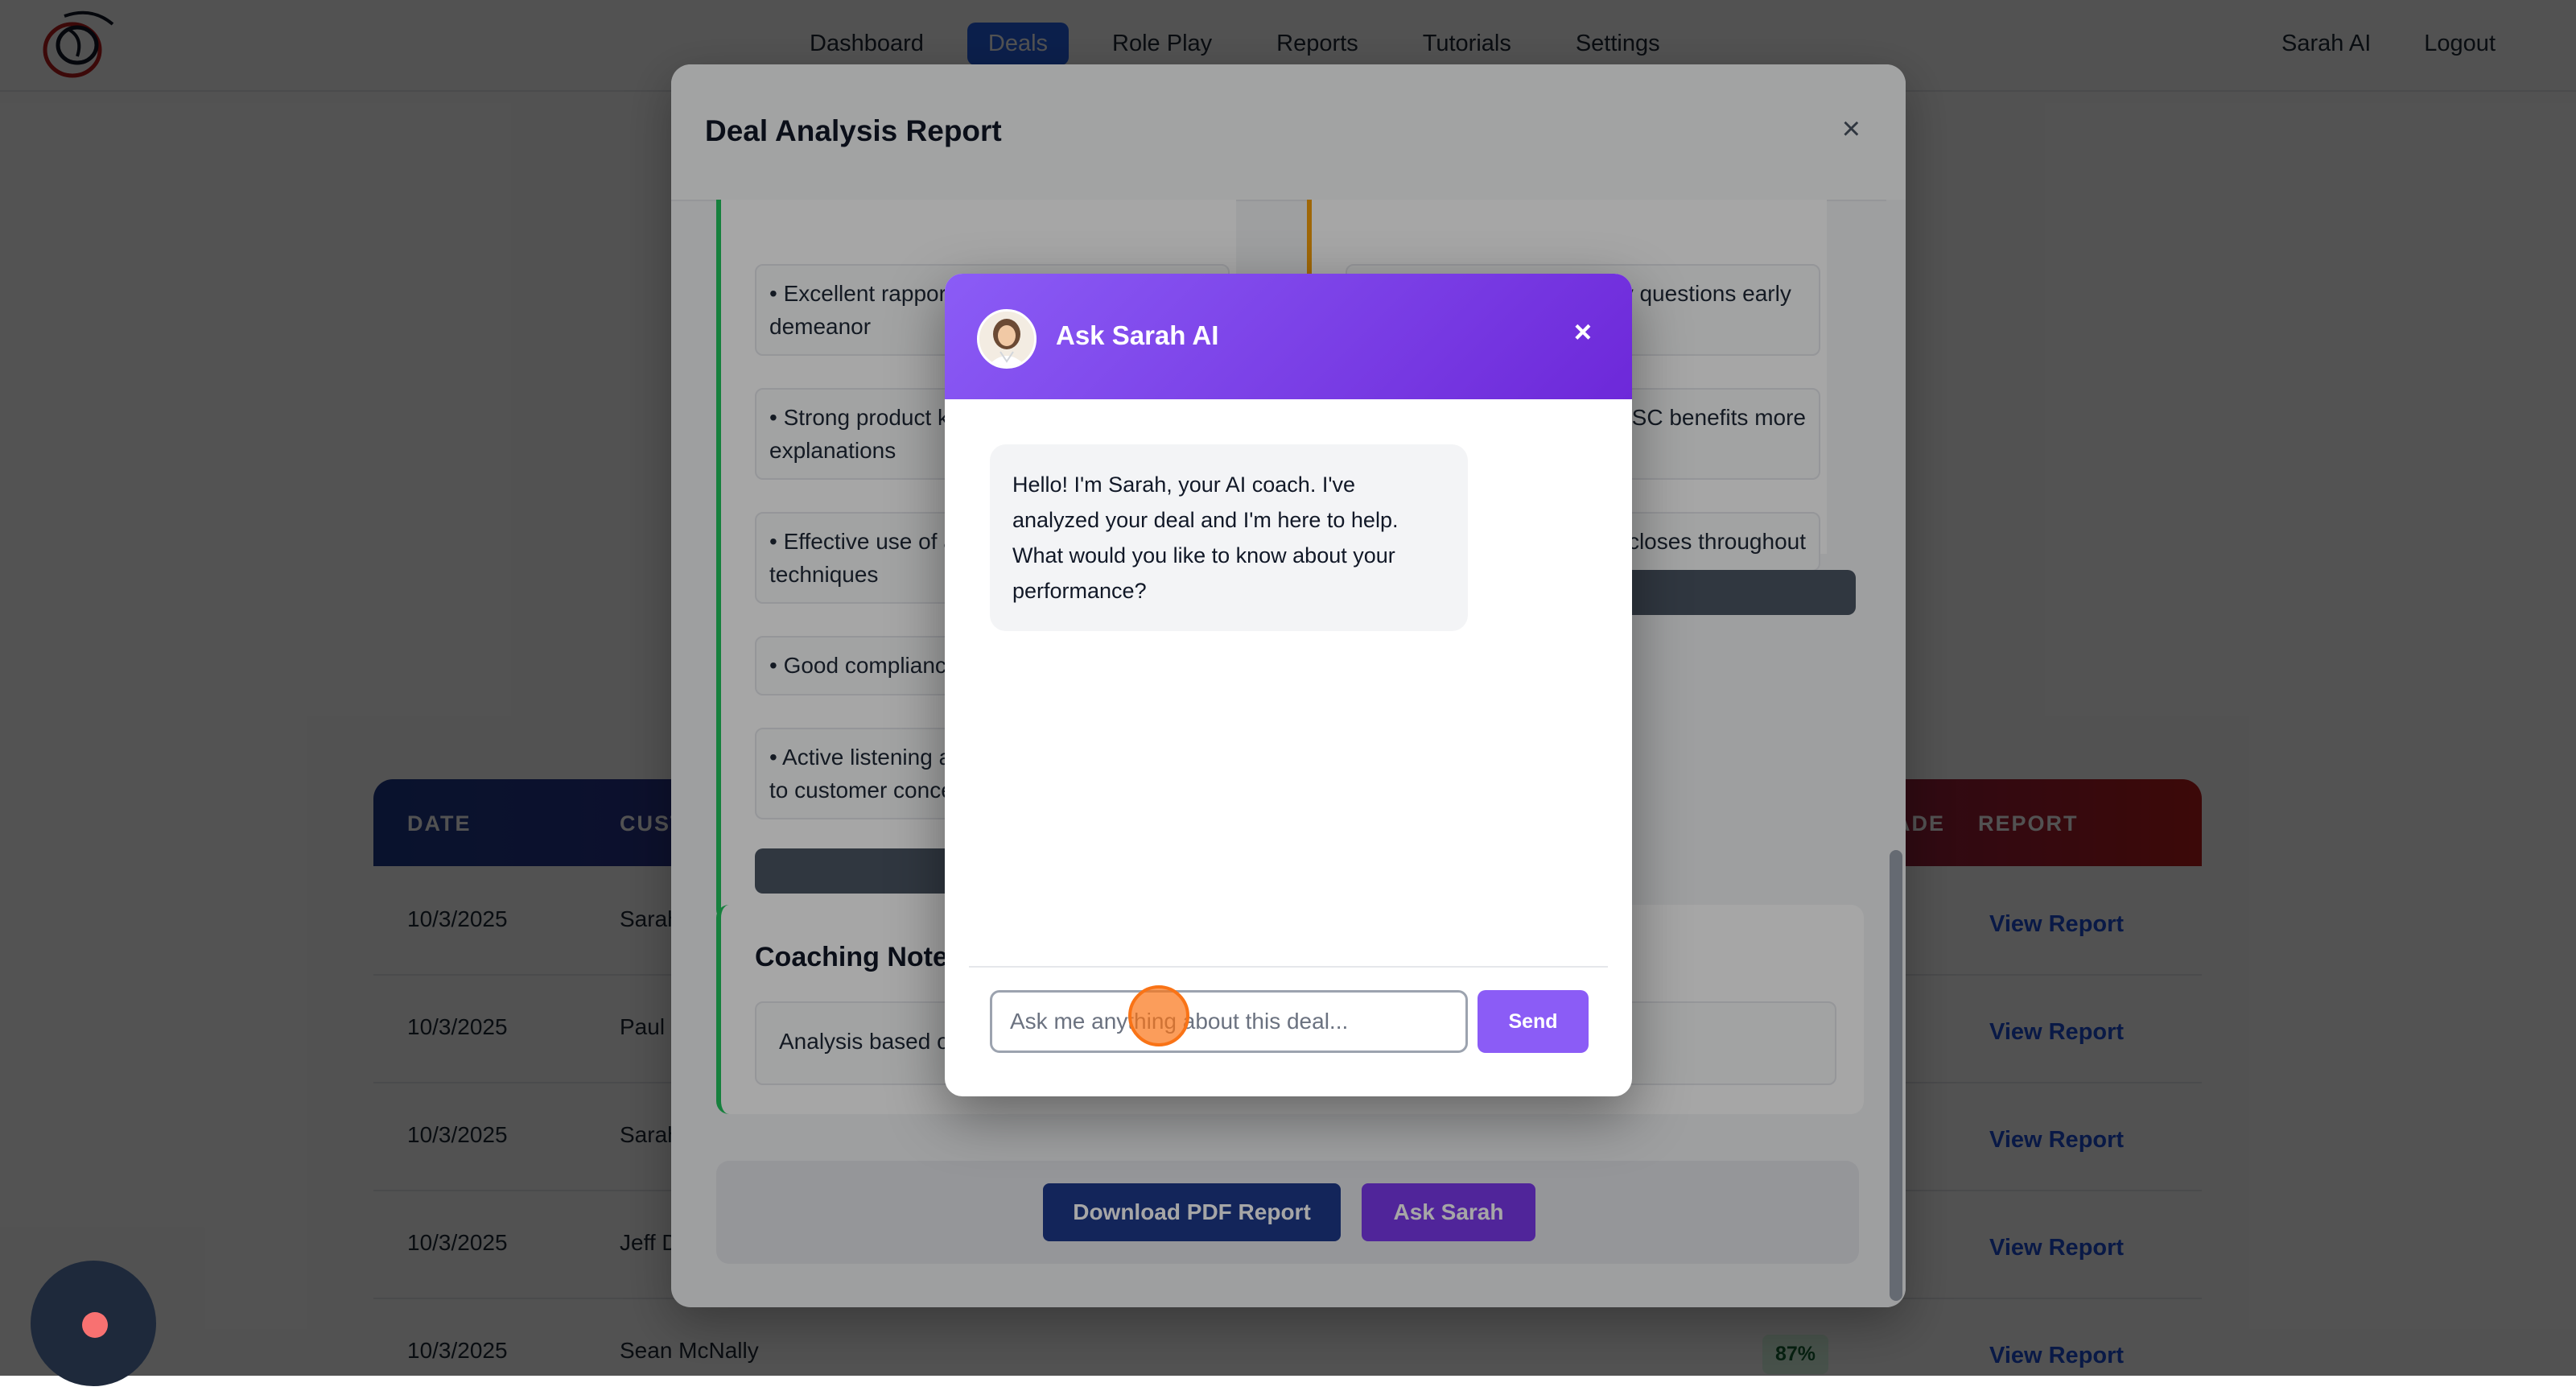 The image size is (2576, 1391). I want to click on chat-title: Ask Sarah AI, so click(1137, 335).